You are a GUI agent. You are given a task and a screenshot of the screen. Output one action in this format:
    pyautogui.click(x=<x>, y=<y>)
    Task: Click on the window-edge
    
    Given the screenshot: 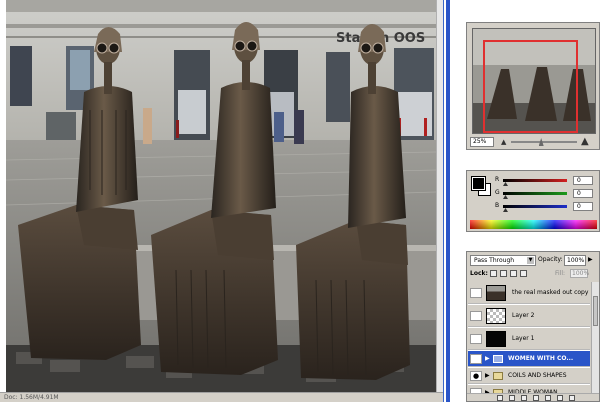 What is the action you would take?
    pyautogui.click(x=448, y=201)
    